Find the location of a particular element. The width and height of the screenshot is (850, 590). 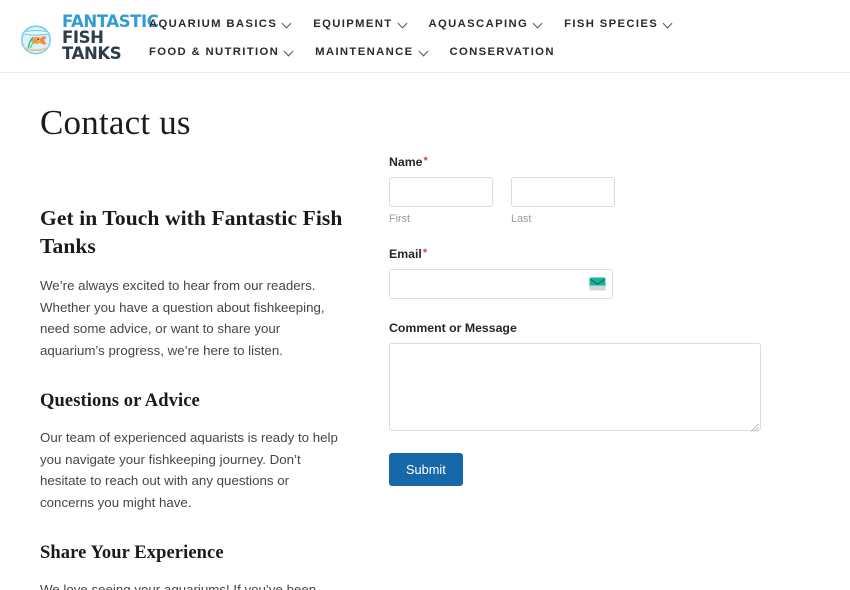

nav-item-aquarium-basics: AQUARIUM BASICS is located at coordinates (229, 24).